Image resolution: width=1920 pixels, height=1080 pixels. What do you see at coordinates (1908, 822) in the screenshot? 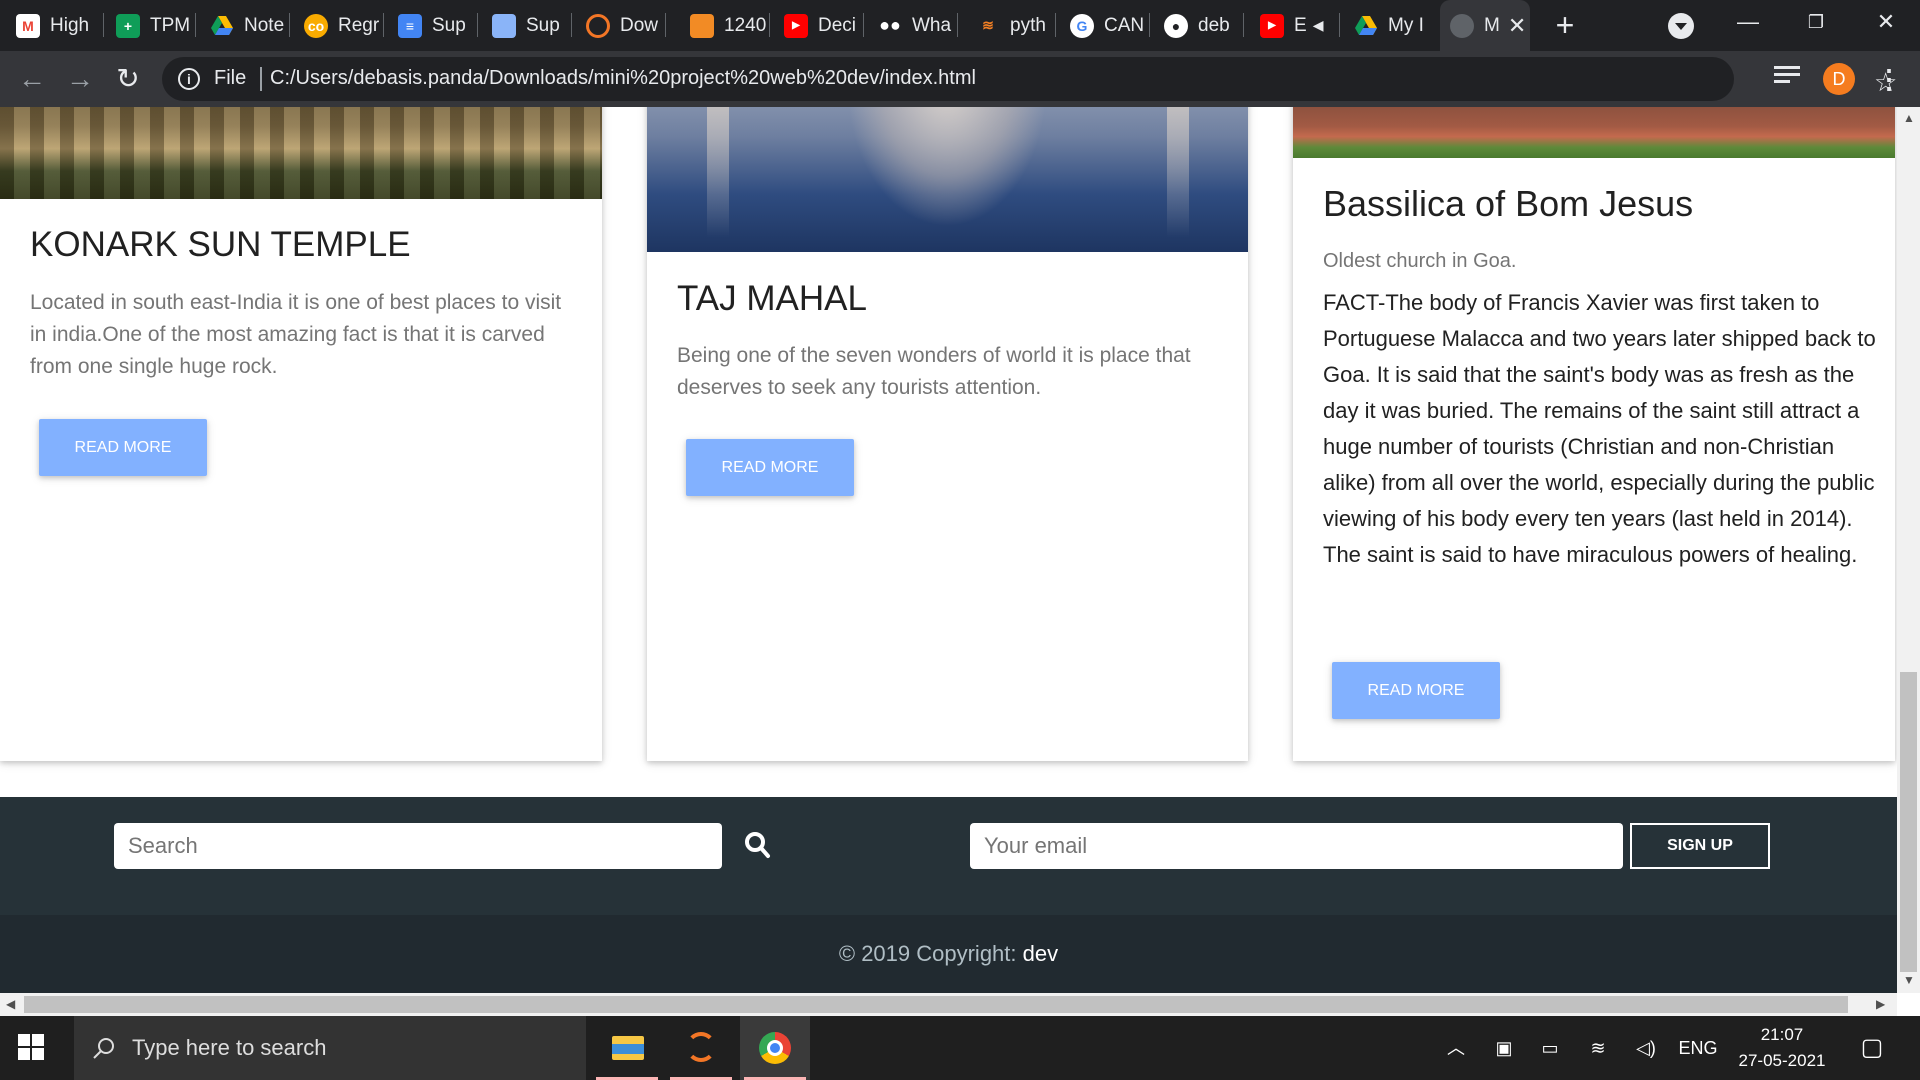
I see `vertical-scroll-thumb` at bounding box center [1908, 822].